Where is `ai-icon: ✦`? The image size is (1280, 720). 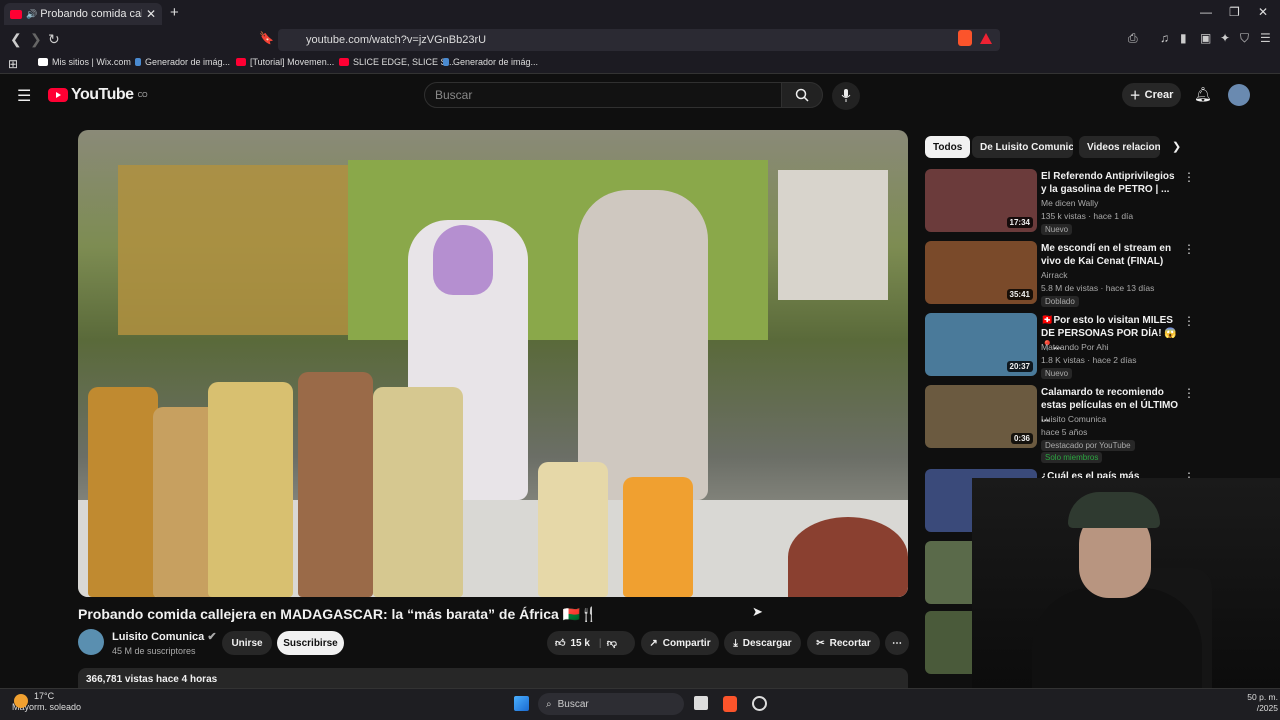
ai-icon: ✦ is located at coordinates (1225, 38).